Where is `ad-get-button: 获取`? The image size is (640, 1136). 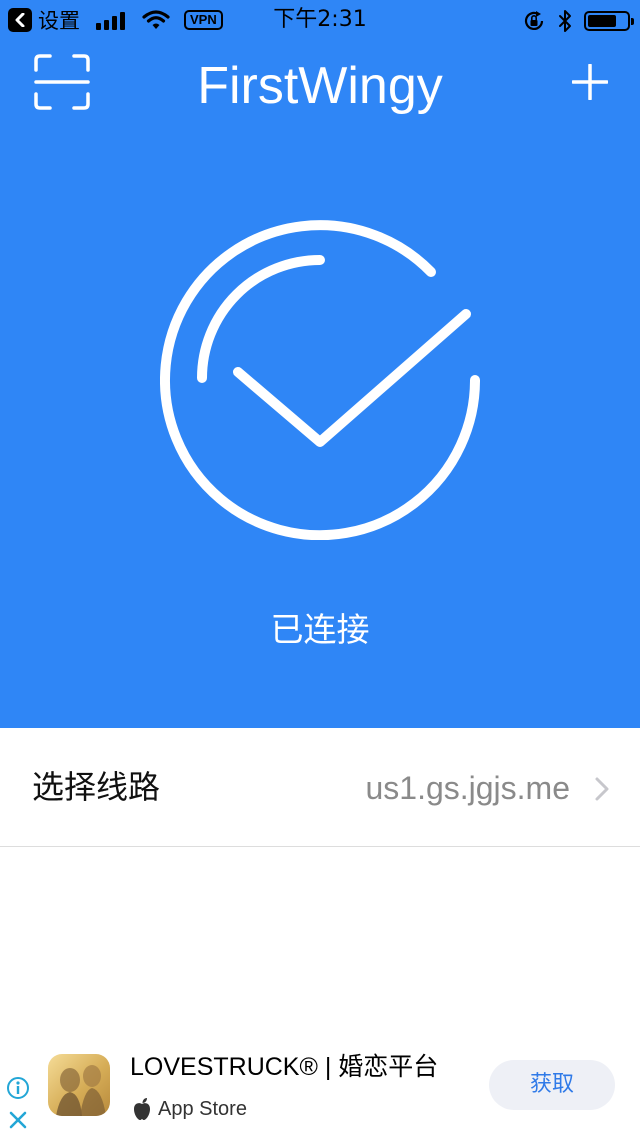
ad-get-button: 获取 is located at coordinates (552, 1085).